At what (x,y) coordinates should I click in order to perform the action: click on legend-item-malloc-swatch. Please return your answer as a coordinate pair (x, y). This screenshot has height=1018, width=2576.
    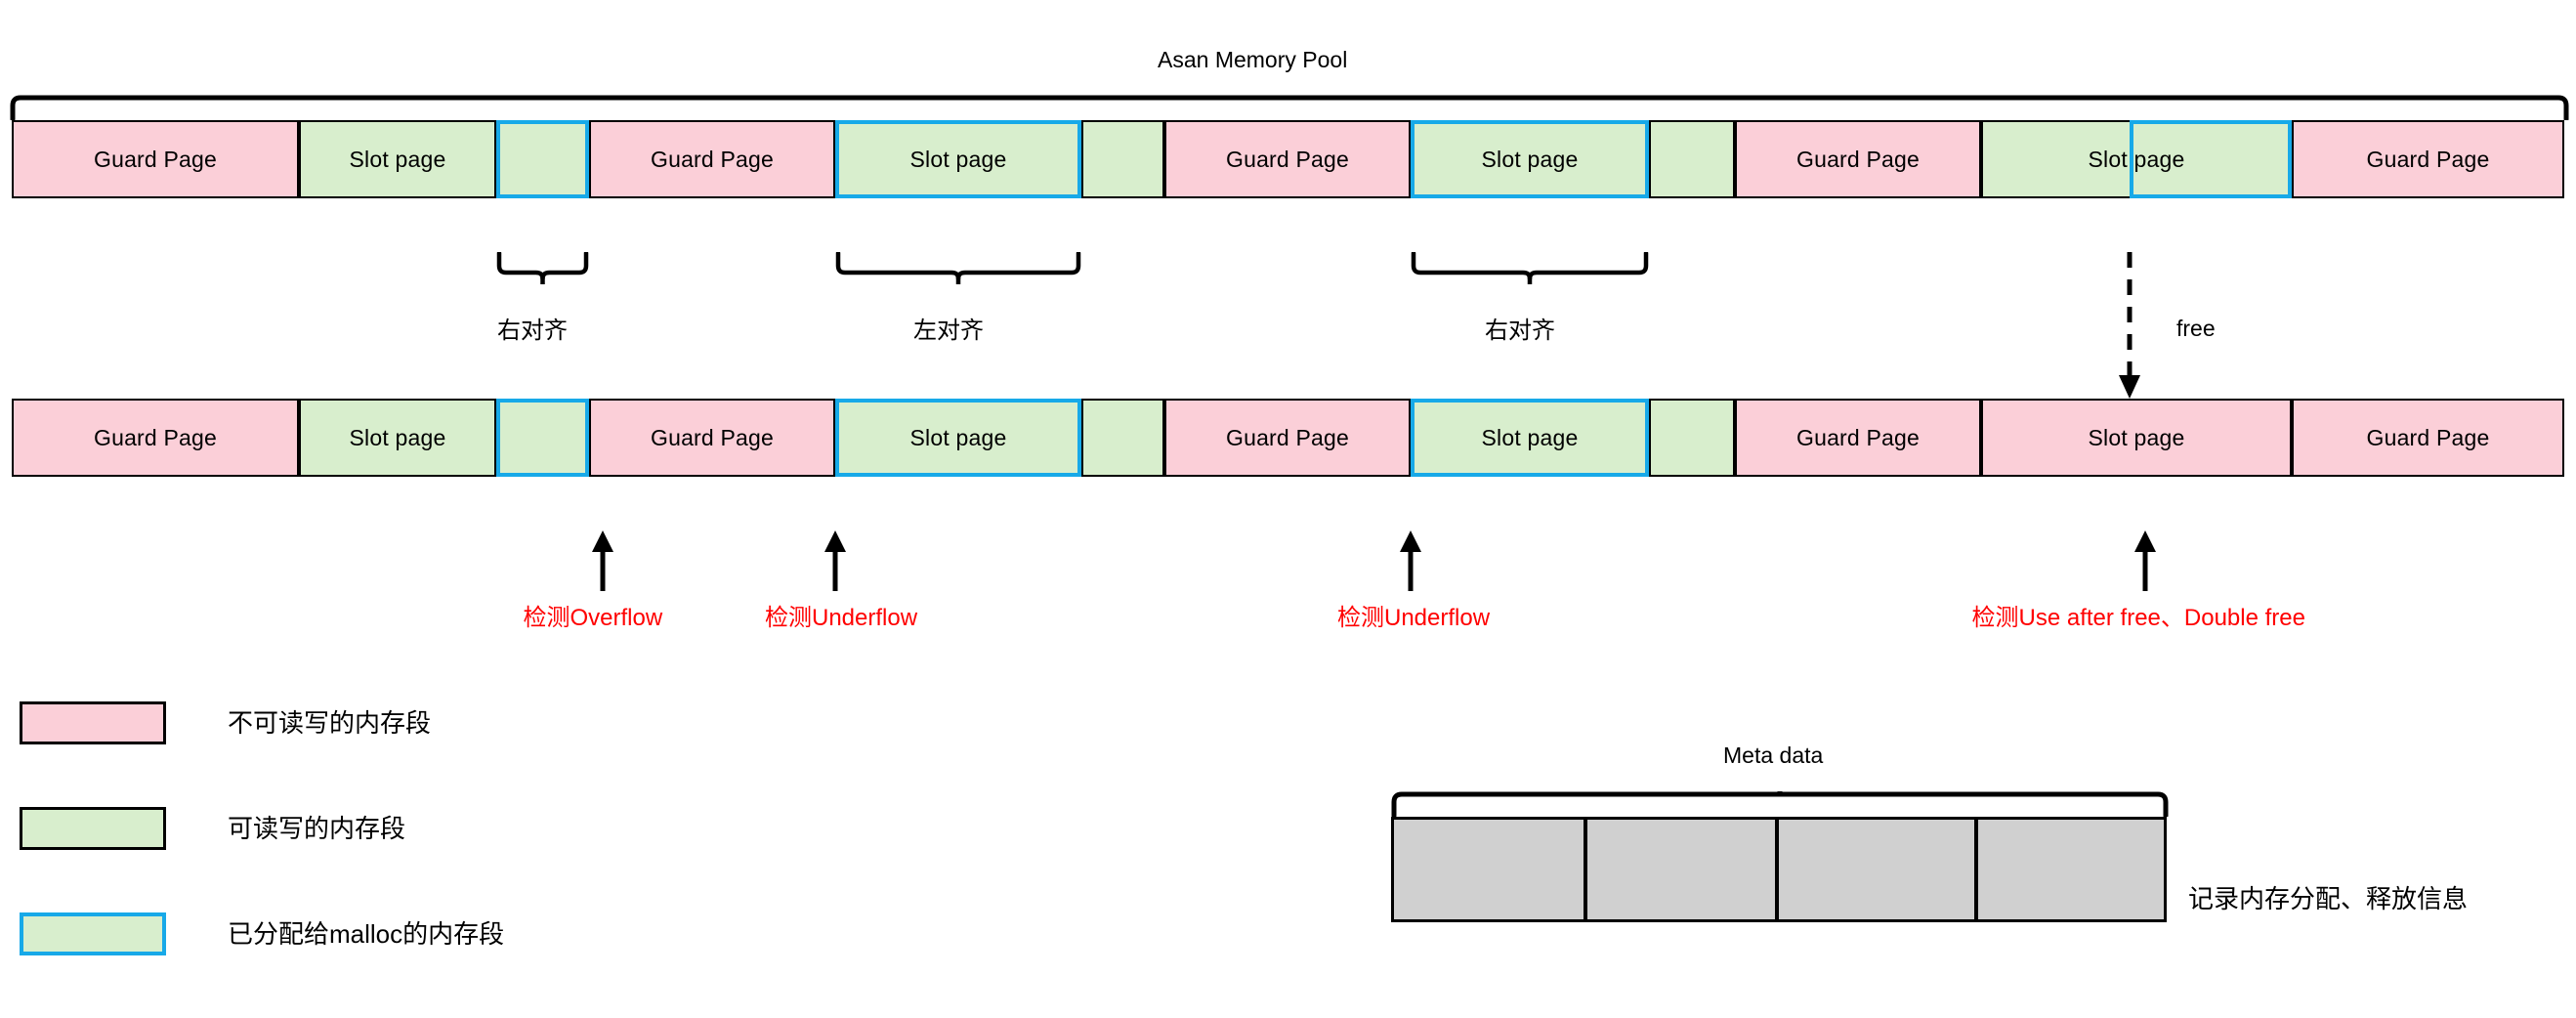
    Looking at the image, I should click on (93, 933).